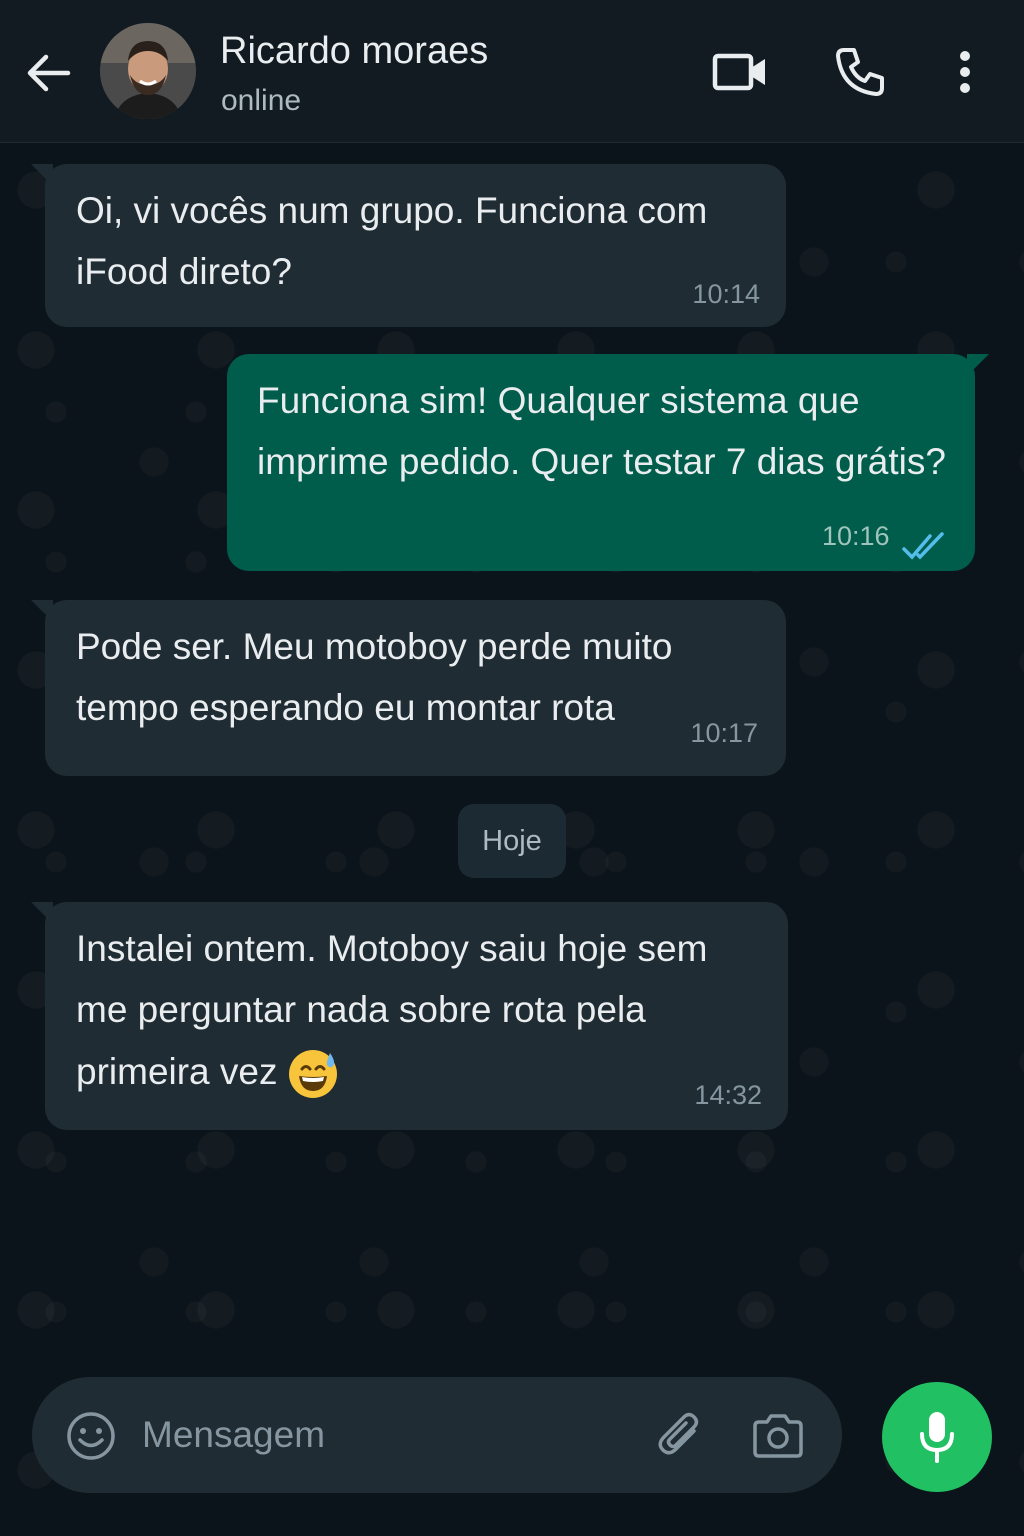 This screenshot has width=1024, height=1536. Describe the element at coordinates (965, 72) in the screenshot. I see `more-options-icon` at that location.